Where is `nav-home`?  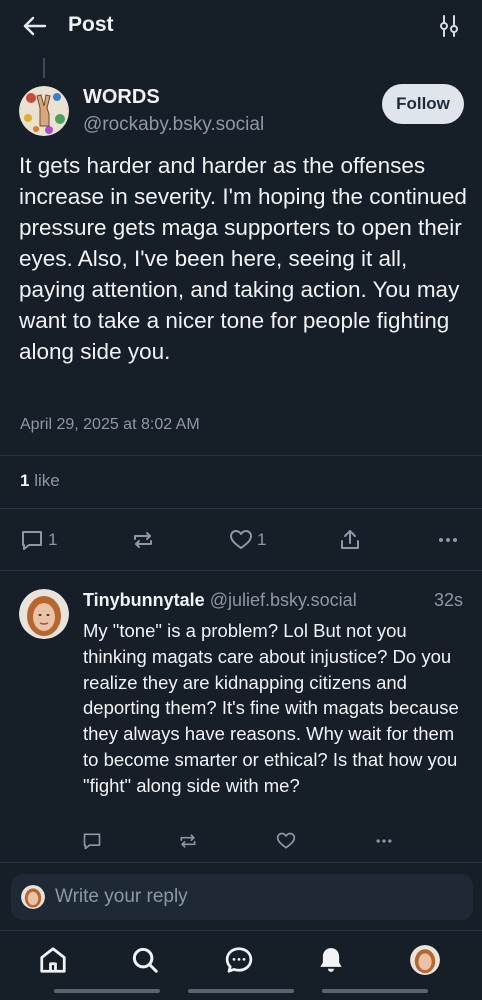 nav-home is located at coordinates (53, 960).